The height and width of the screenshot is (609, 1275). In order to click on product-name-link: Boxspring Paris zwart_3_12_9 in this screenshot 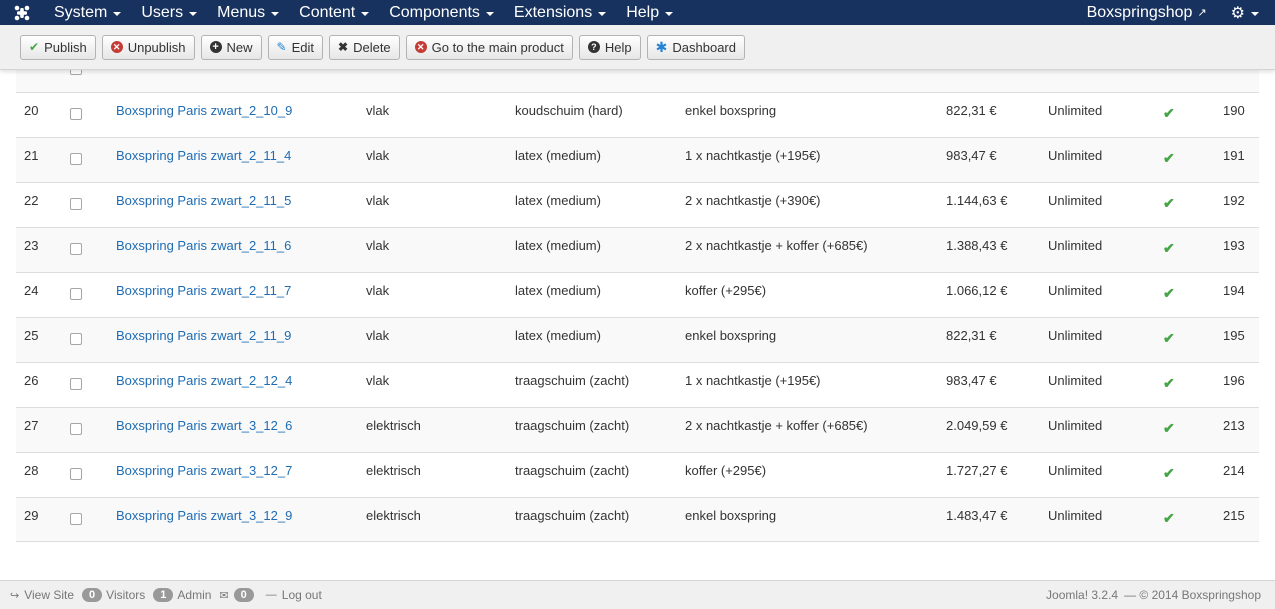, I will do `click(204, 515)`.